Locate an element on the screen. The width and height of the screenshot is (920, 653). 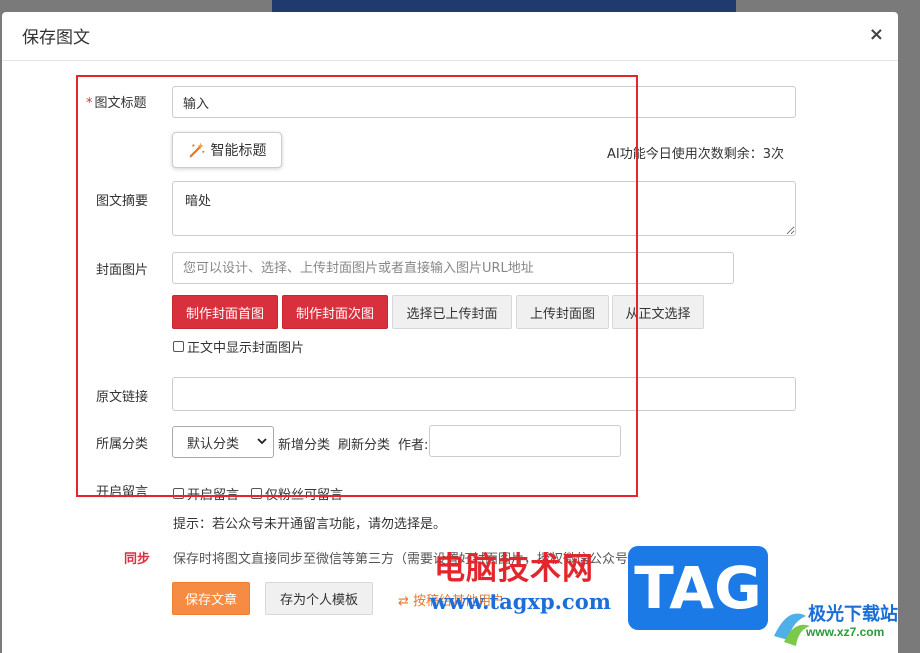
select-uploaded-cover-button: 选择已上传封面 is located at coordinates (452, 312).